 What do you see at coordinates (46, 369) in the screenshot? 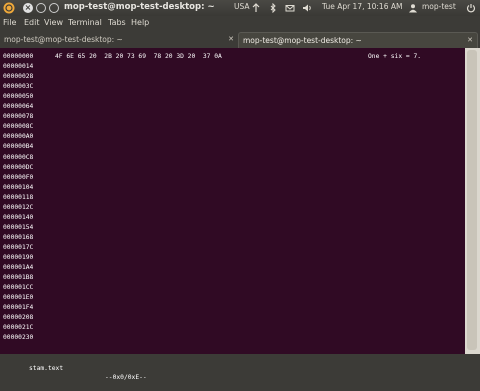
I see `status-filename: stam.text` at bounding box center [46, 369].